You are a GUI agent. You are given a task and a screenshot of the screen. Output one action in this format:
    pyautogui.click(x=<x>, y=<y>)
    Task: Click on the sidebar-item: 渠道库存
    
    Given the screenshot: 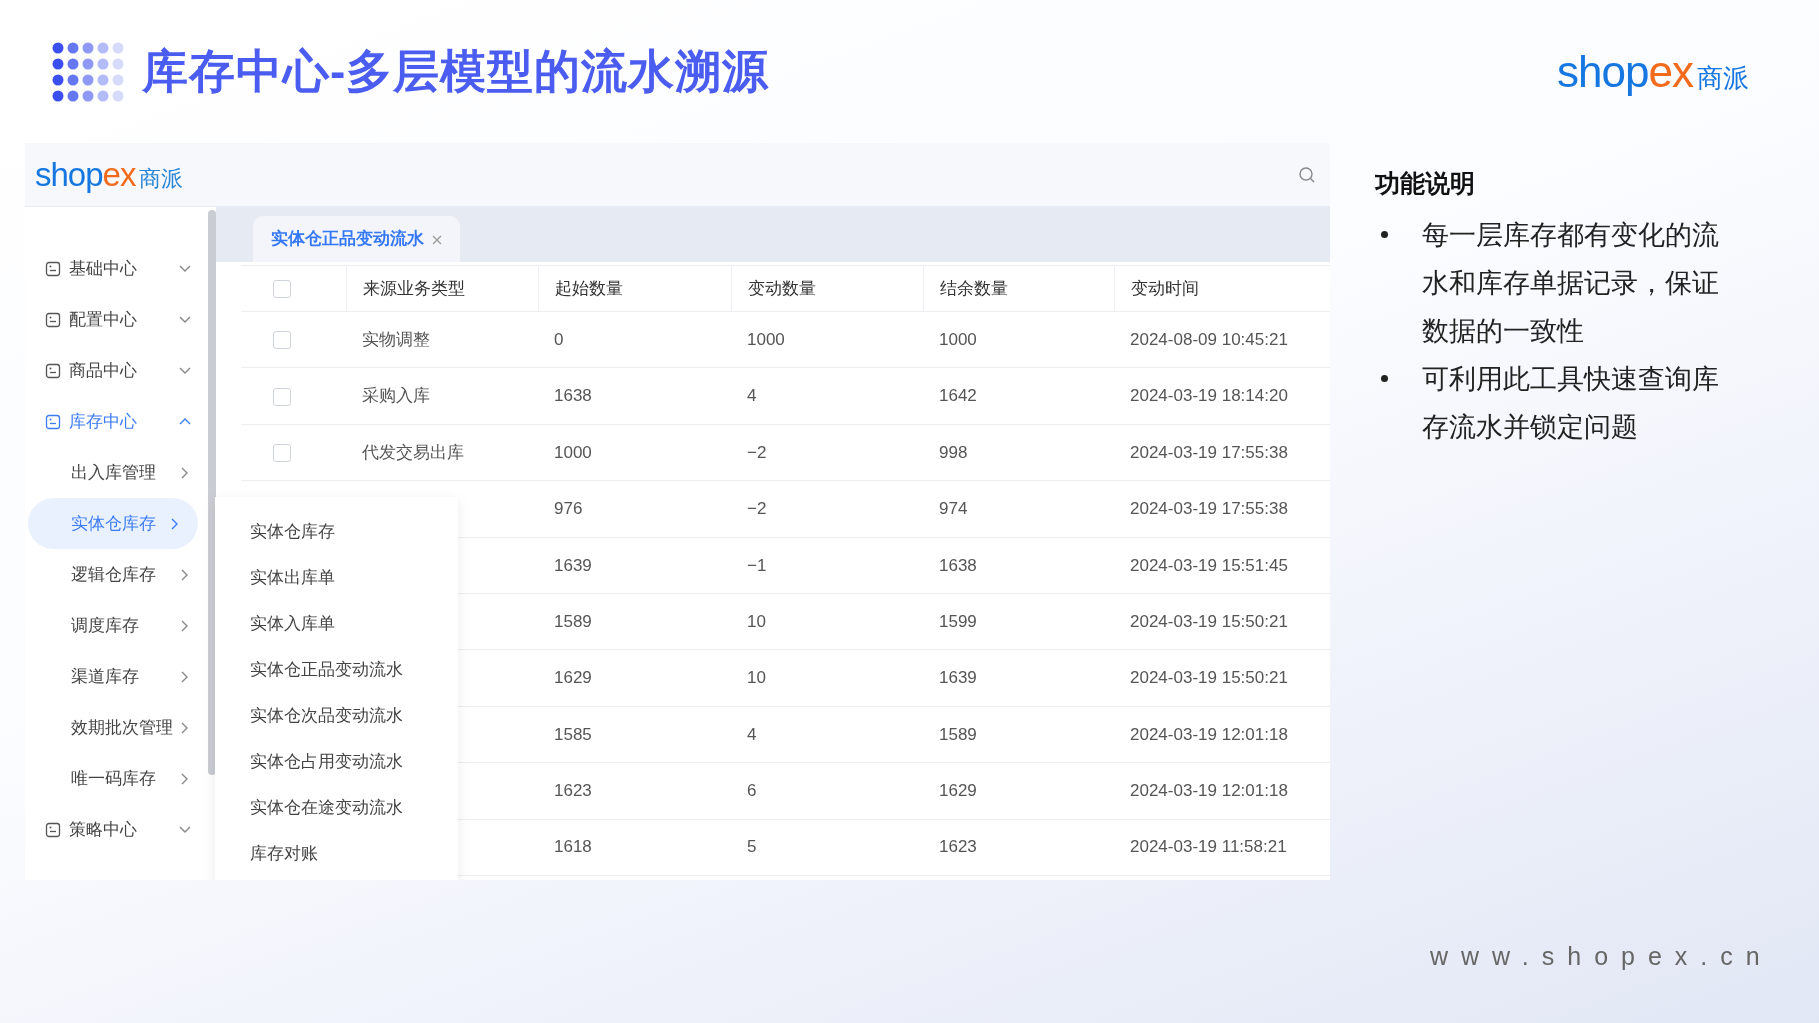 What is the action you would take?
    pyautogui.click(x=116, y=676)
    